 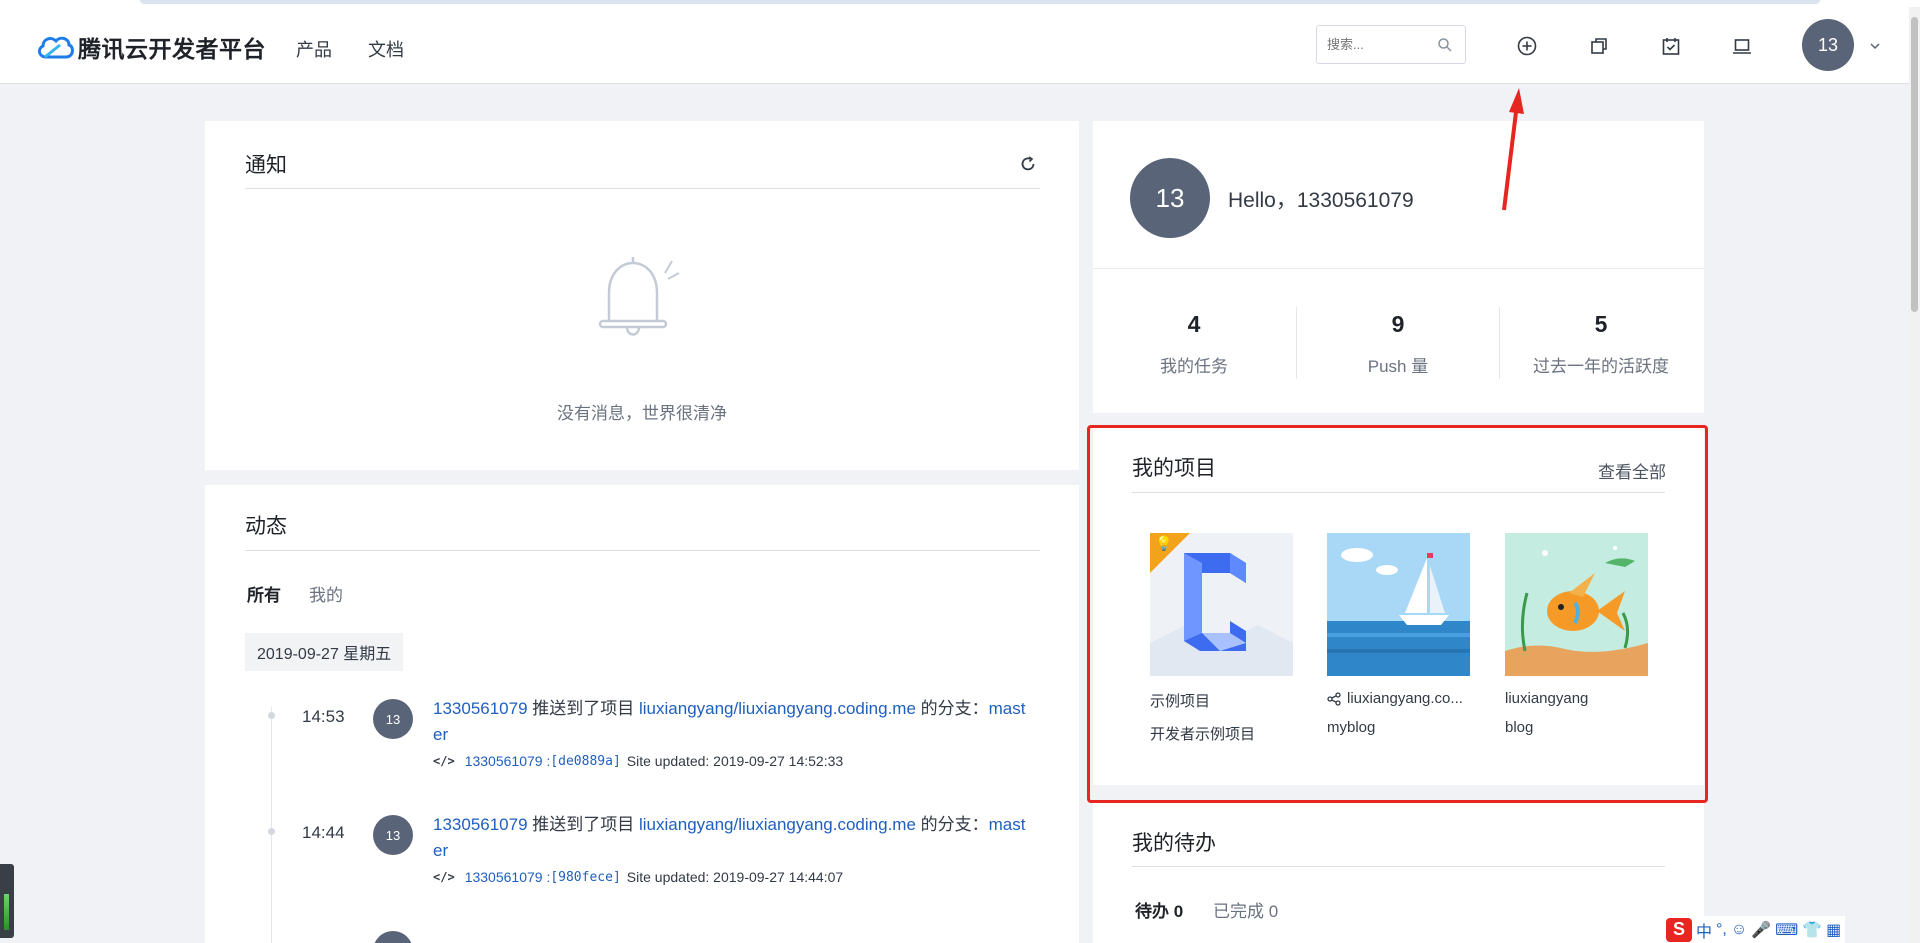 I want to click on activity-title: 动态, so click(x=266, y=526).